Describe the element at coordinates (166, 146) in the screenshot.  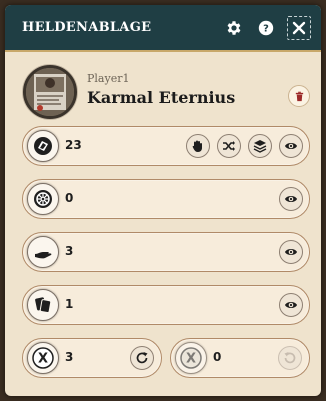
I see `deck-row: 23` at that location.